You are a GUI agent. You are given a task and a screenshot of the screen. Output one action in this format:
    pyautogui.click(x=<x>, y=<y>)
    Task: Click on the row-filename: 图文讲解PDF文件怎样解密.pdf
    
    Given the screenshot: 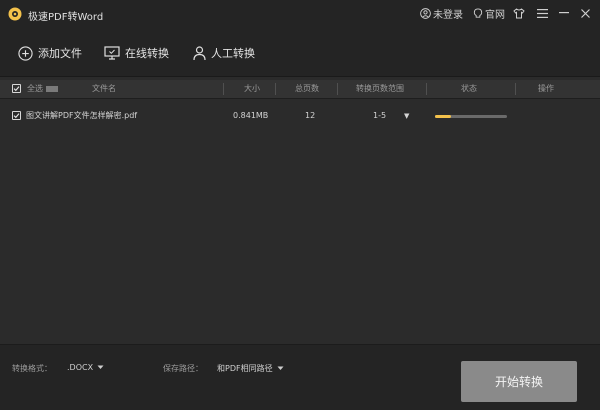 What is the action you would take?
    pyautogui.click(x=82, y=115)
    